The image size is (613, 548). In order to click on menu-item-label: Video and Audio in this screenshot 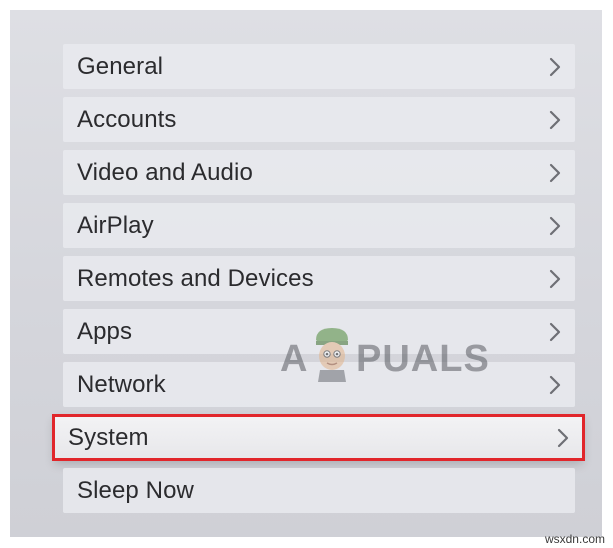, I will do `click(165, 172)`.